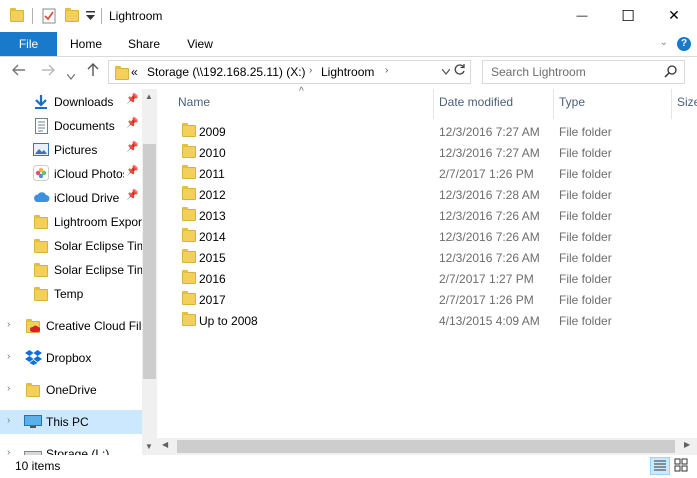 The image size is (697, 478). Describe the element at coordinates (427, 320) in the screenshot. I see `table-row: Up to 2008 4/13/2015 4:09 AM File folder` at that location.